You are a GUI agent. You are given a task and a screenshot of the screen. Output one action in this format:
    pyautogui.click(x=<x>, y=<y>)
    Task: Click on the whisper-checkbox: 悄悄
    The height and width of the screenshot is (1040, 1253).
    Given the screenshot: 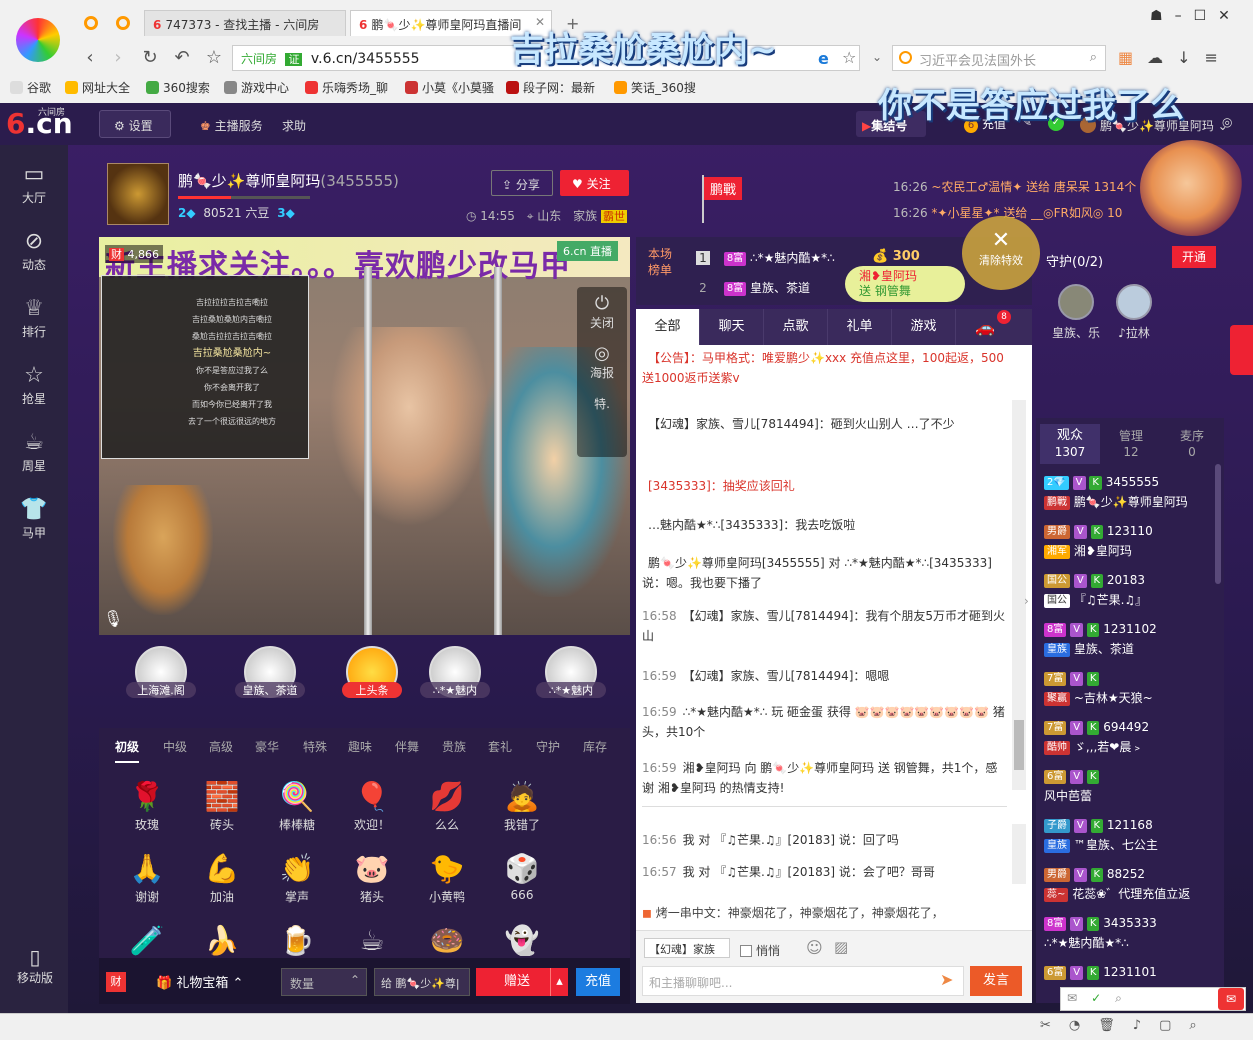 What is the action you would take?
    pyautogui.click(x=760, y=950)
    